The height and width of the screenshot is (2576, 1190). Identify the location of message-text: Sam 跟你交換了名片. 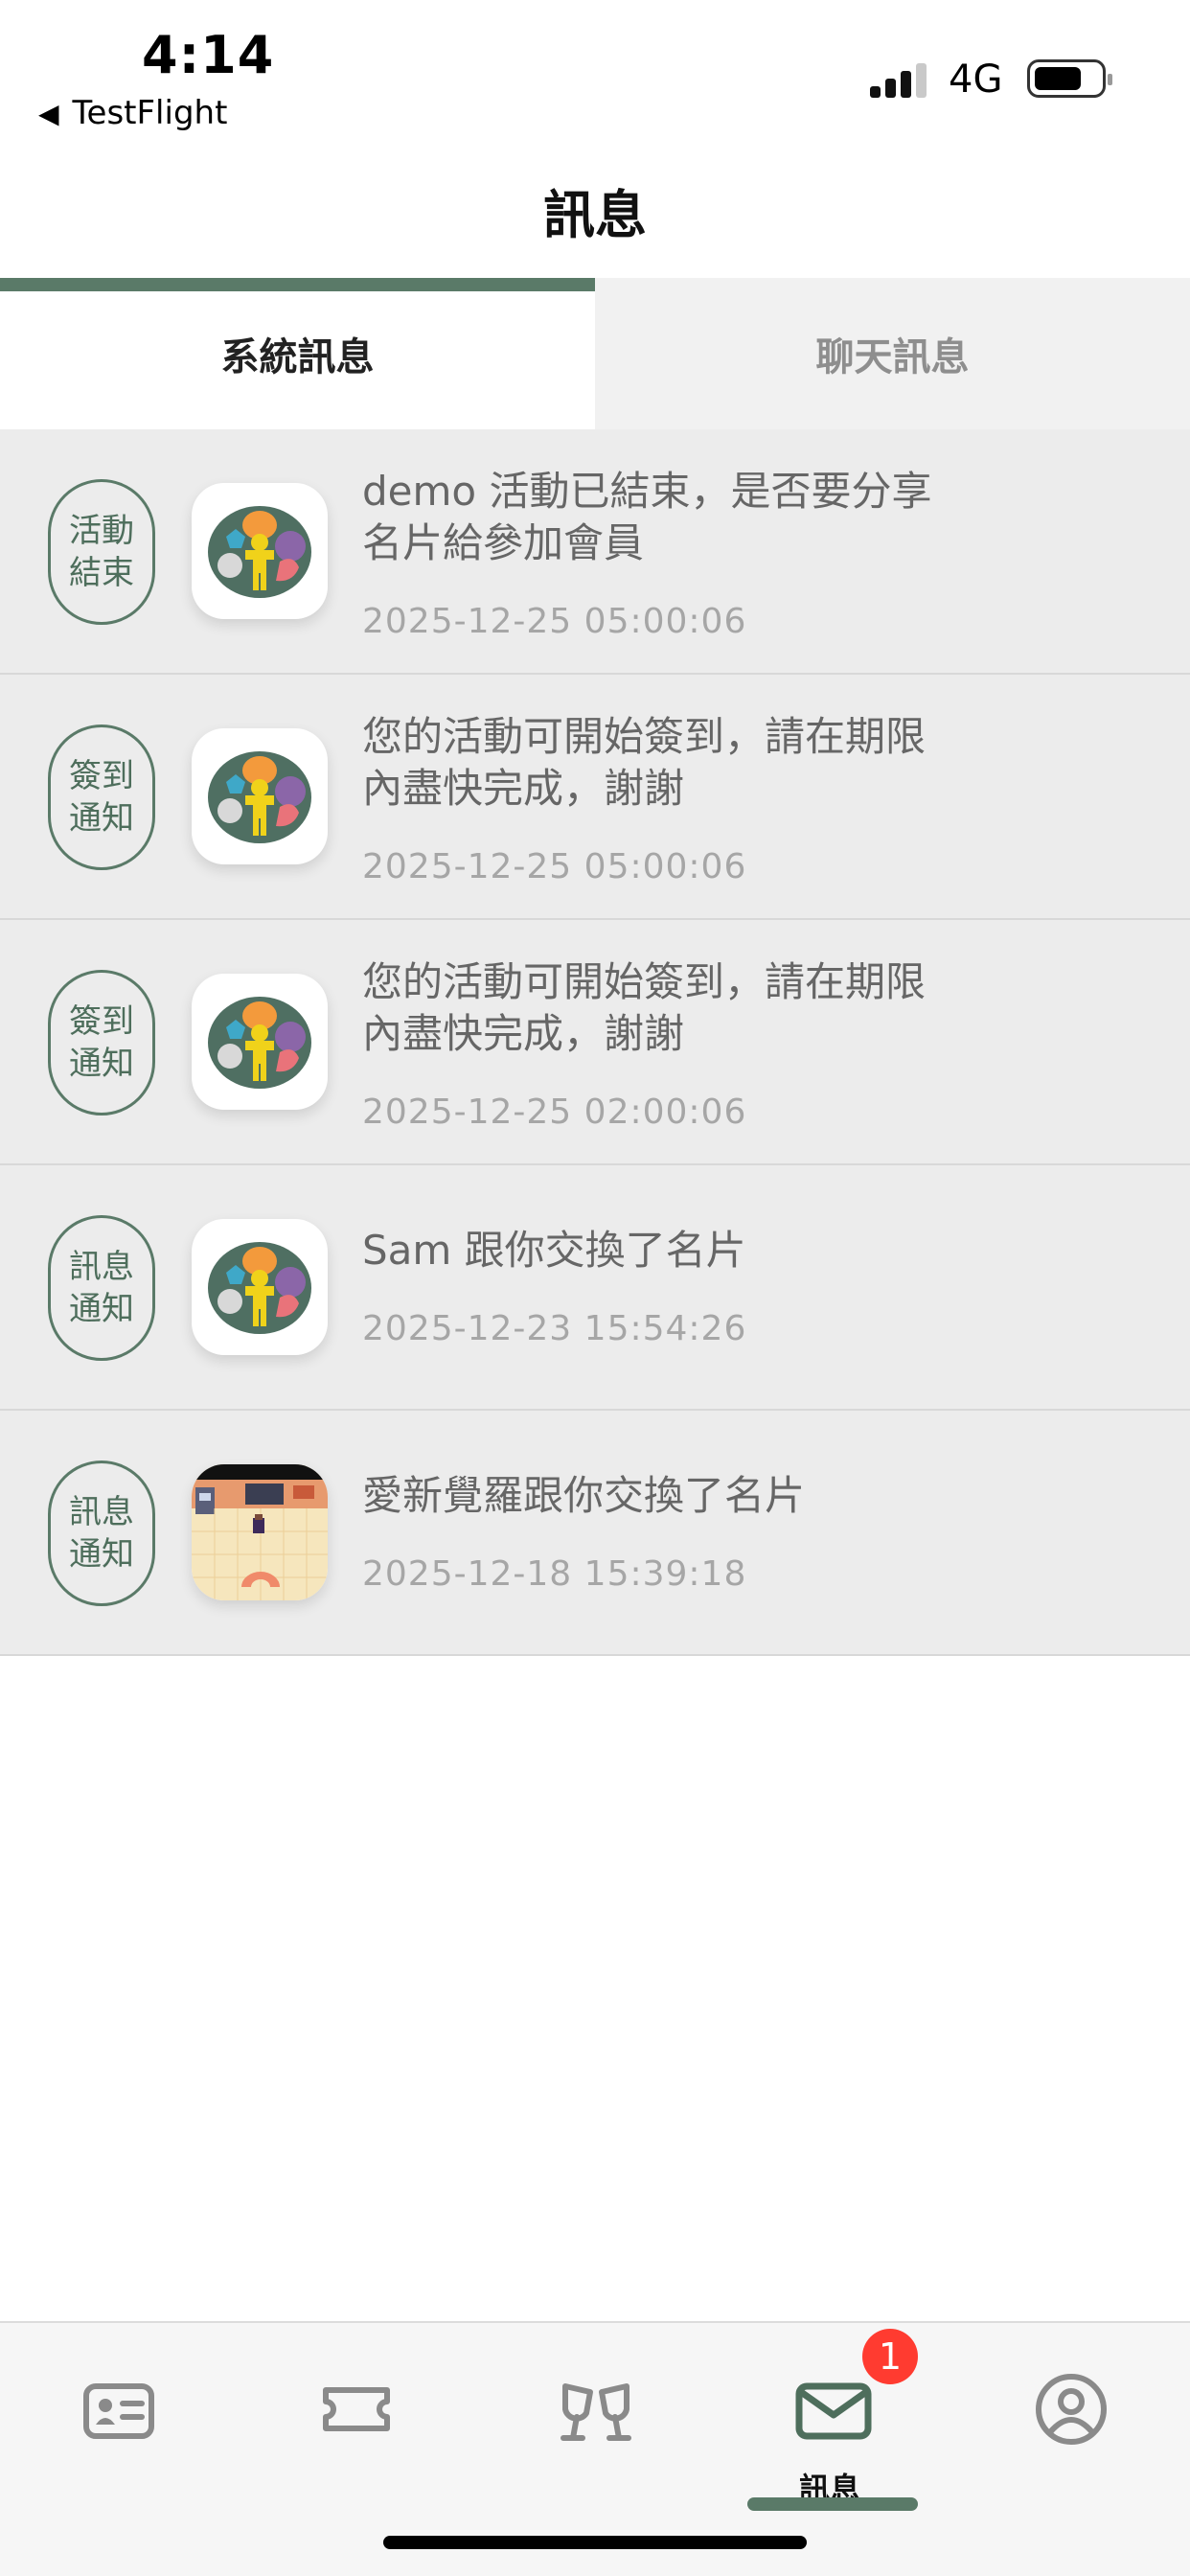
(554, 1250).